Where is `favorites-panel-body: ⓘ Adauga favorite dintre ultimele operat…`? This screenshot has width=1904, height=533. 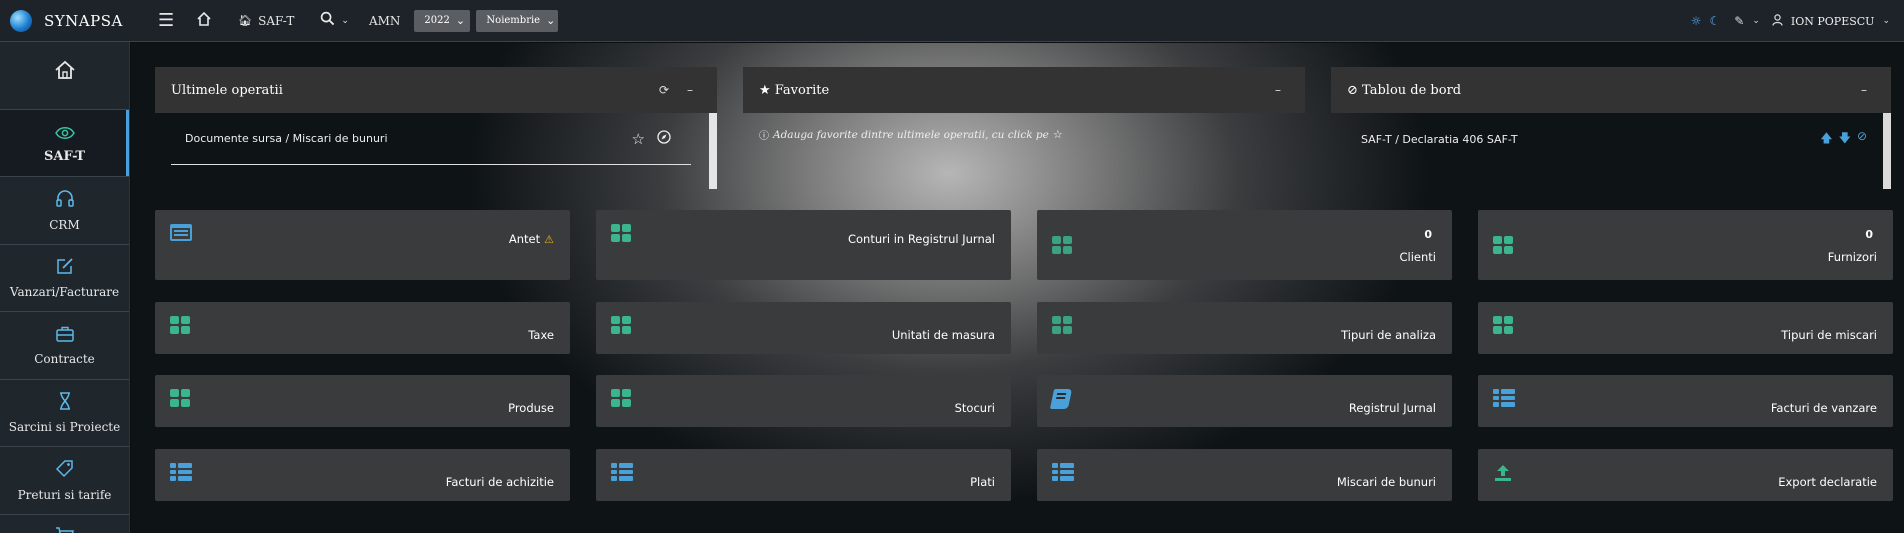 favorites-panel-body: ⓘ Adauga favorite dintre ultimele operat… is located at coordinates (1024, 144).